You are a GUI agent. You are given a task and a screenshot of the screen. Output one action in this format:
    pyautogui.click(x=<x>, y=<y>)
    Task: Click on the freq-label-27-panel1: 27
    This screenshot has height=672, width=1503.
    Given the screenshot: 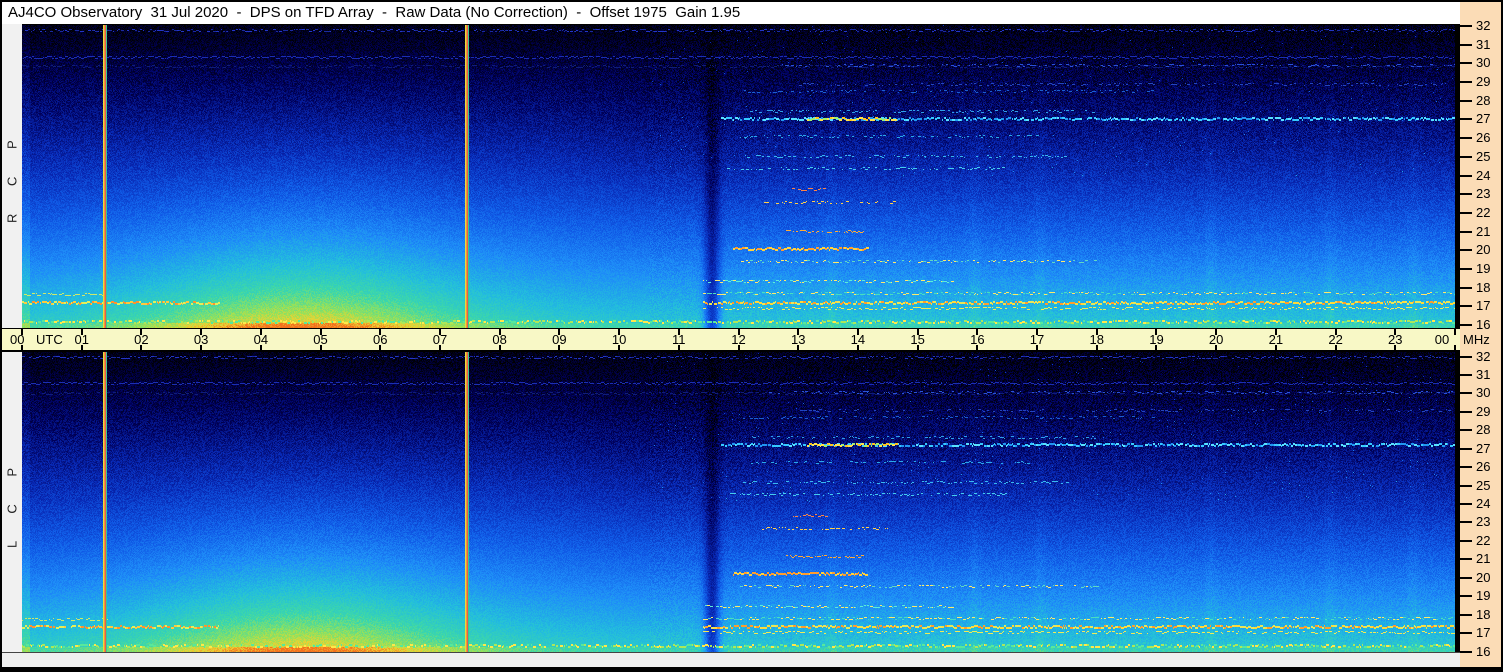 What is the action you would take?
    pyautogui.click(x=1483, y=448)
    